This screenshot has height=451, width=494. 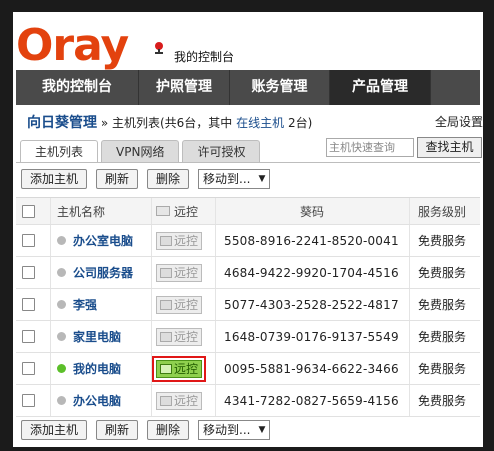 I want to click on host-code: 0095-5881-9634-6622-3466, so click(x=311, y=368).